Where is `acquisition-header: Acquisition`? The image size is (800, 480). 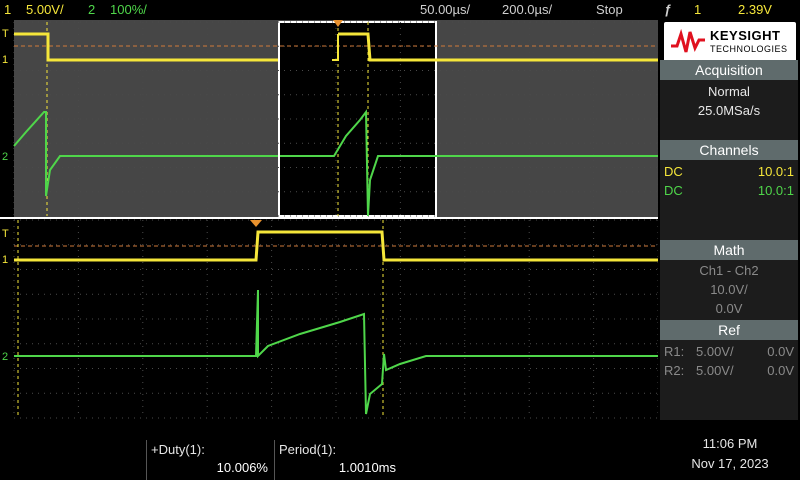
acquisition-header: Acquisition is located at coordinates (729, 70).